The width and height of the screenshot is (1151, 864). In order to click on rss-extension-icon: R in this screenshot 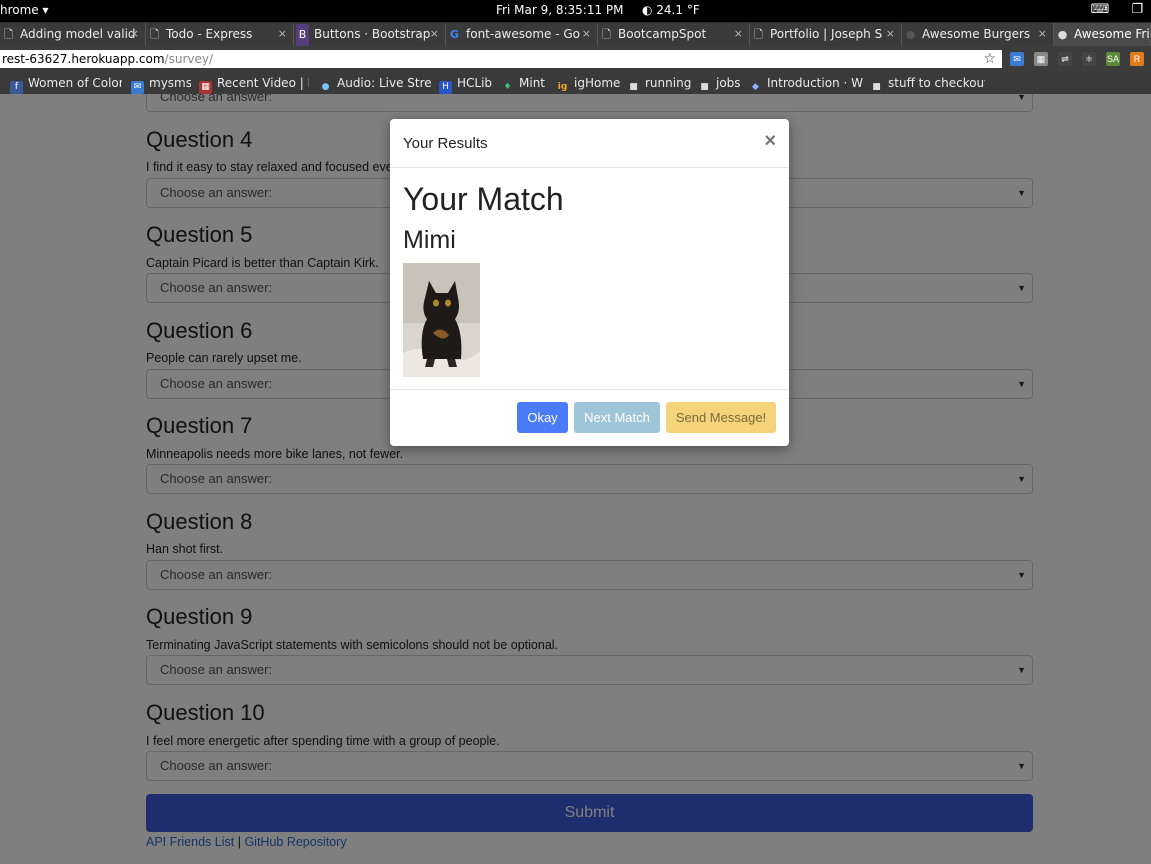, I will do `click(1137, 59)`.